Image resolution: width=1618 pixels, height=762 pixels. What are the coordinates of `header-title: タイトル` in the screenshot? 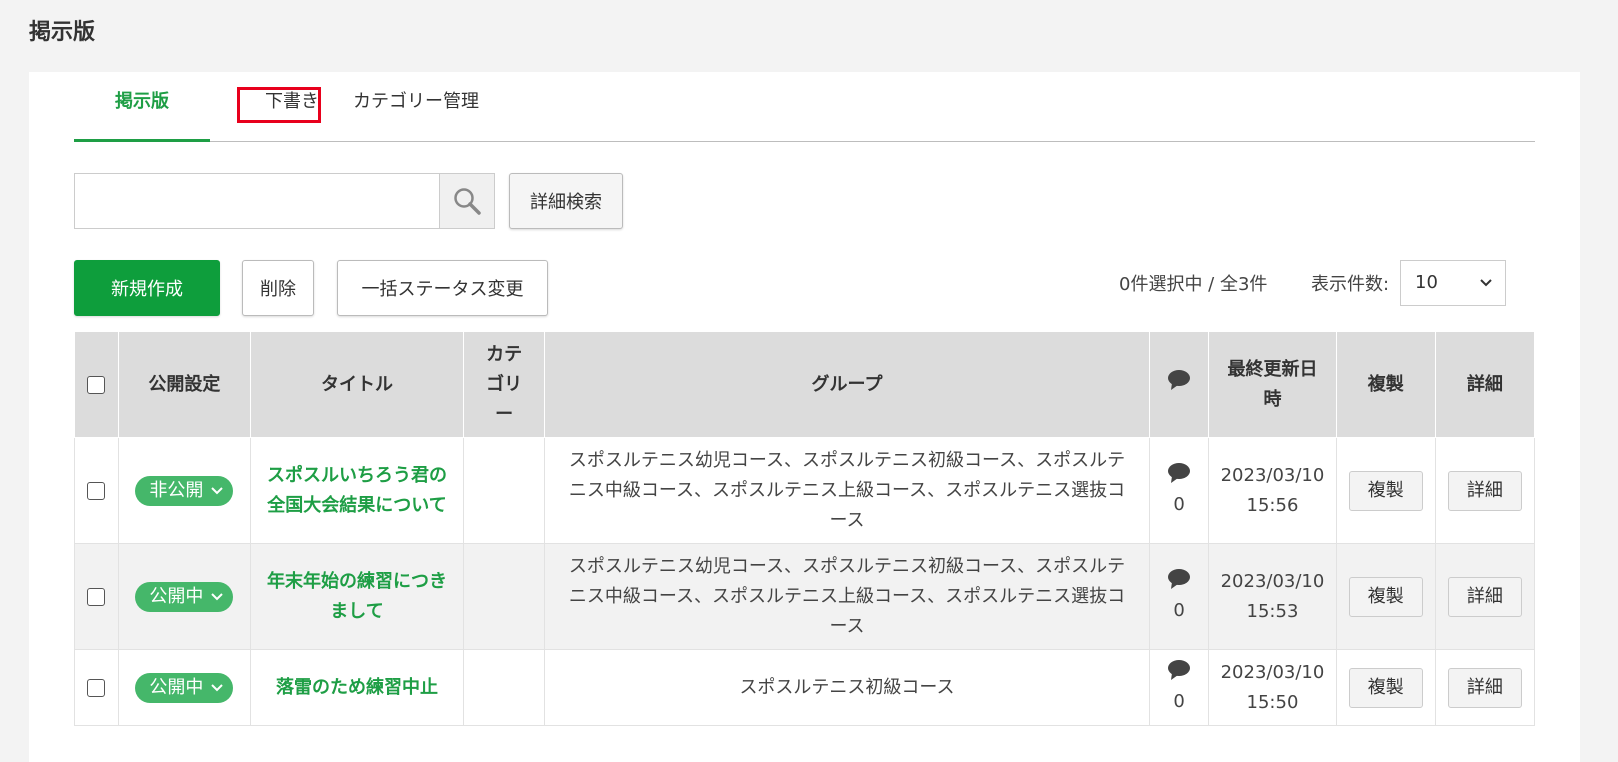 It's located at (357, 384).